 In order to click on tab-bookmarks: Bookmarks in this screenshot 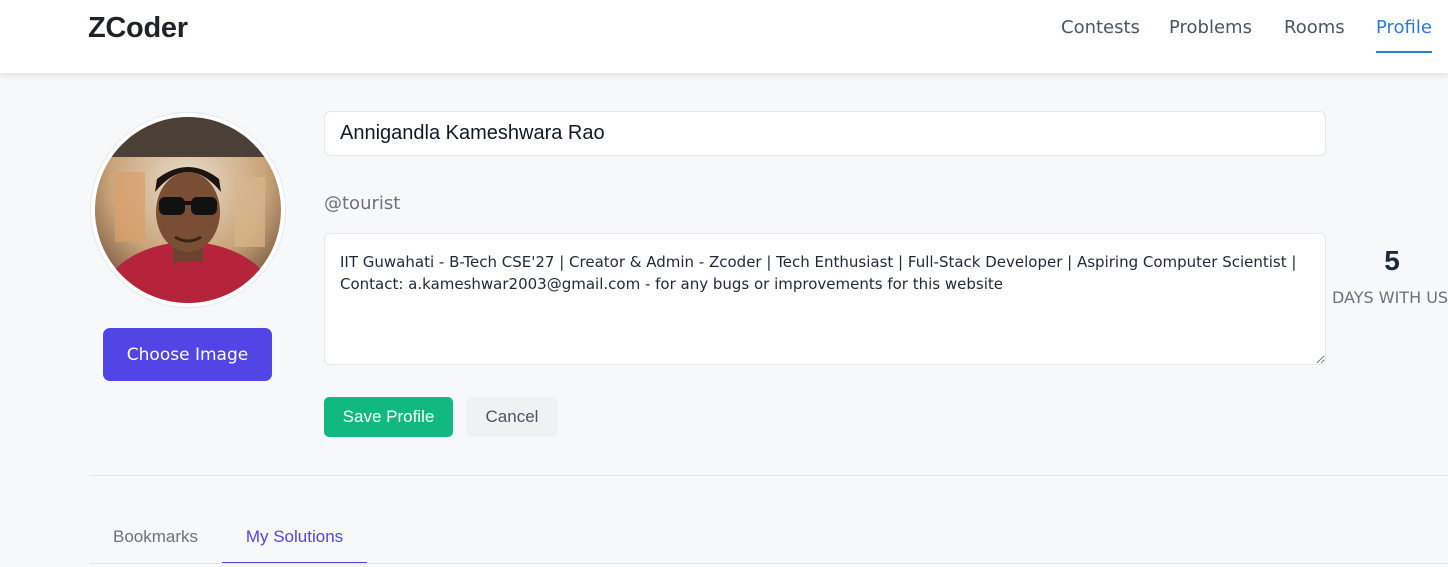, I will do `click(155, 544)`.